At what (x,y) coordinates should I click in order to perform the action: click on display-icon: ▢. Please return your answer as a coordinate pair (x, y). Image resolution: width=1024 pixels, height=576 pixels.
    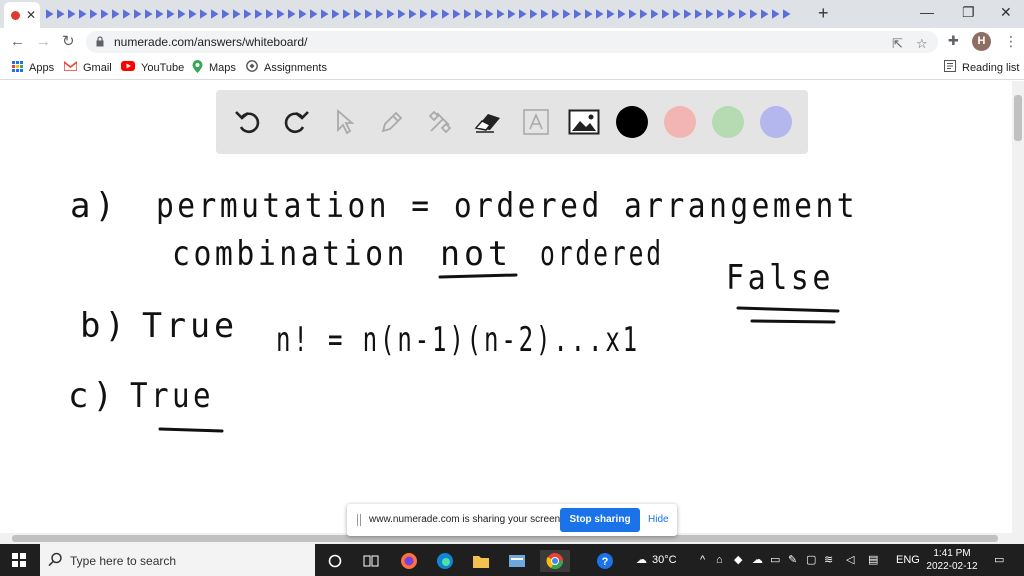
    Looking at the image, I should click on (811, 560).